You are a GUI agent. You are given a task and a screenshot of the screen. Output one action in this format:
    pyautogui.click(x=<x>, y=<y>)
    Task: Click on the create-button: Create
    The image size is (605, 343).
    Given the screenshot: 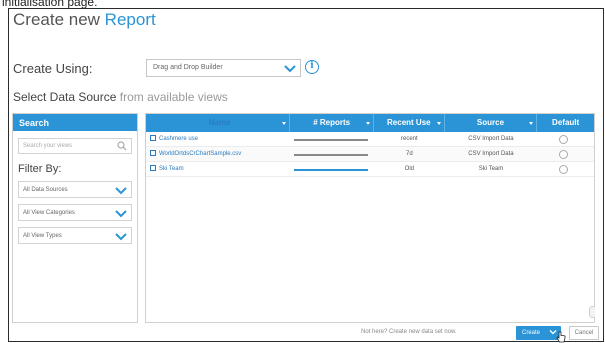 What is the action you would take?
    pyautogui.click(x=538, y=333)
    